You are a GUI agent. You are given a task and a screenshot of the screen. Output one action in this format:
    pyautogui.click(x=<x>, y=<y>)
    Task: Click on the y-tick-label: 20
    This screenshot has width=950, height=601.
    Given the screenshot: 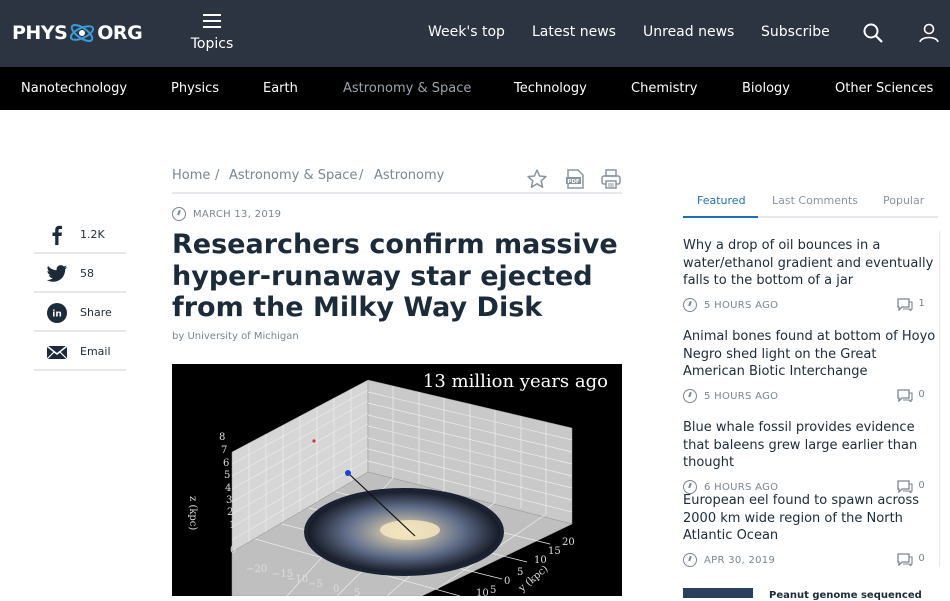 What is the action you would take?
    pyautogui.click(x=568, y=542)
    